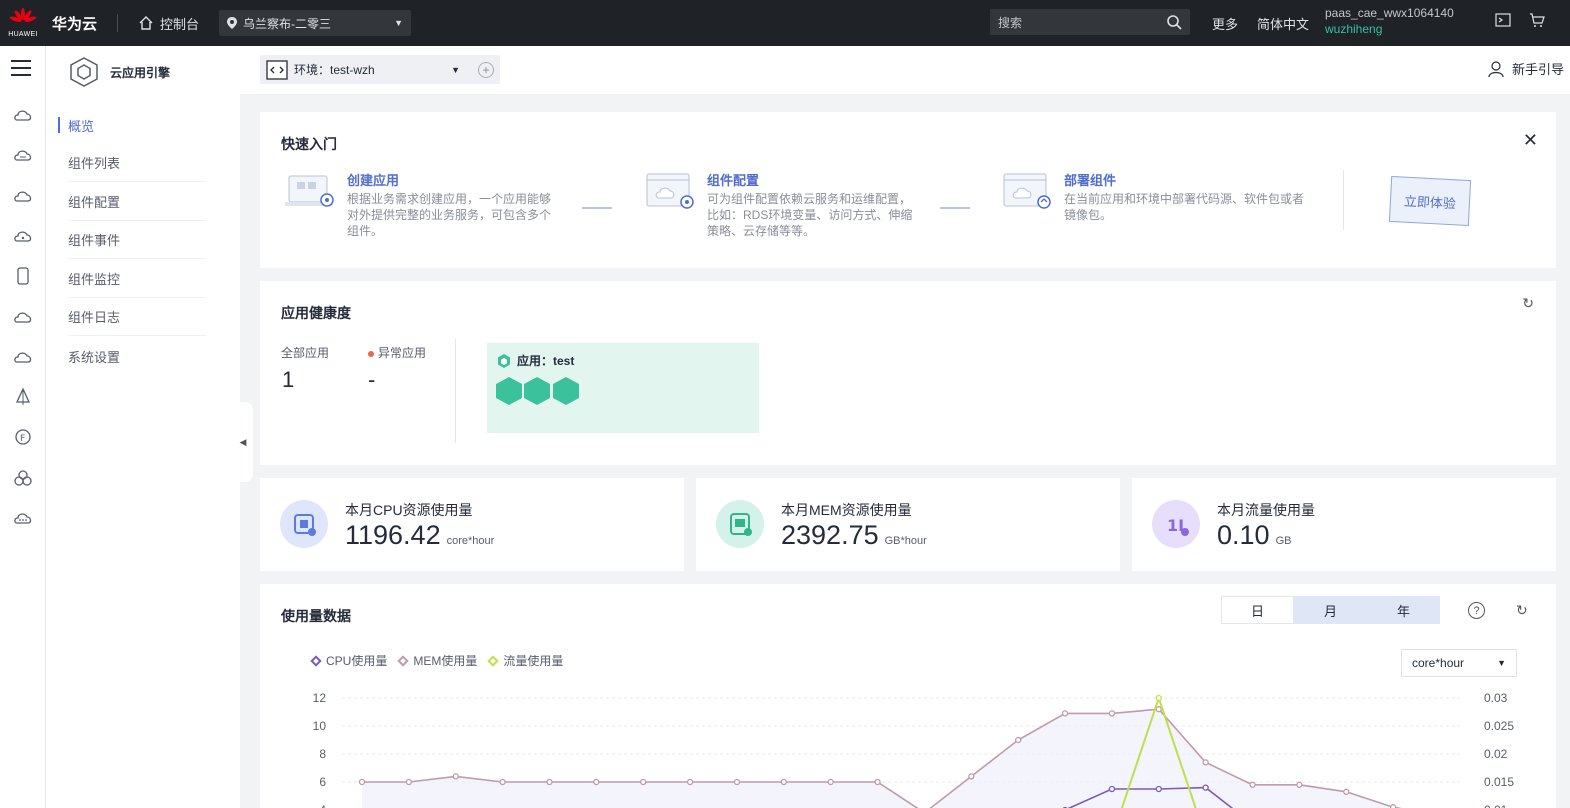 Image resolution: width=1570 pixels, height=808 pixels. I want to click on environment-label: 环境：test-wzh, so click(334, 70).